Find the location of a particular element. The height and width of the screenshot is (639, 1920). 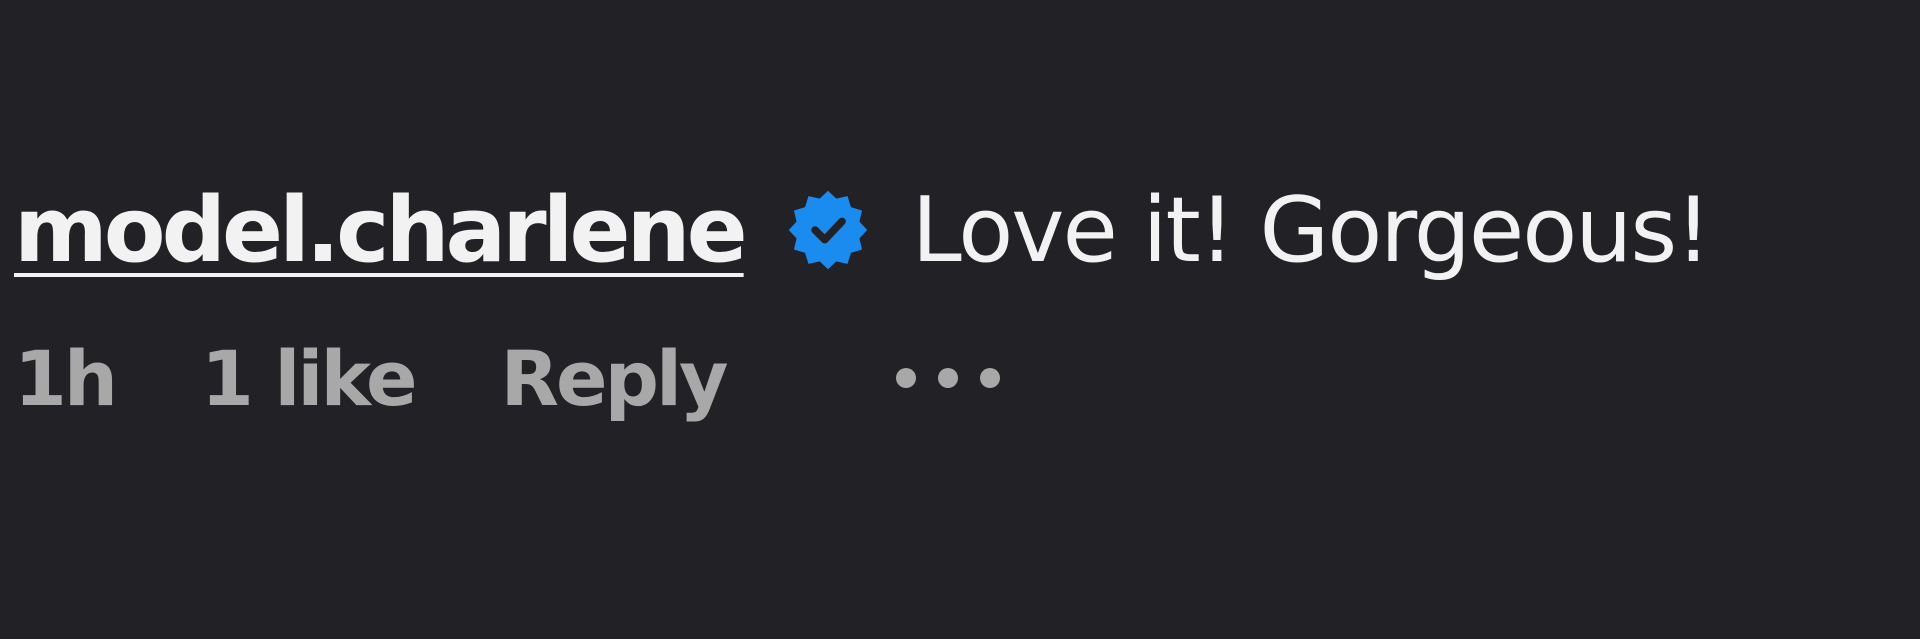

username-link: model.charlene is located at coordinates (381, 230).